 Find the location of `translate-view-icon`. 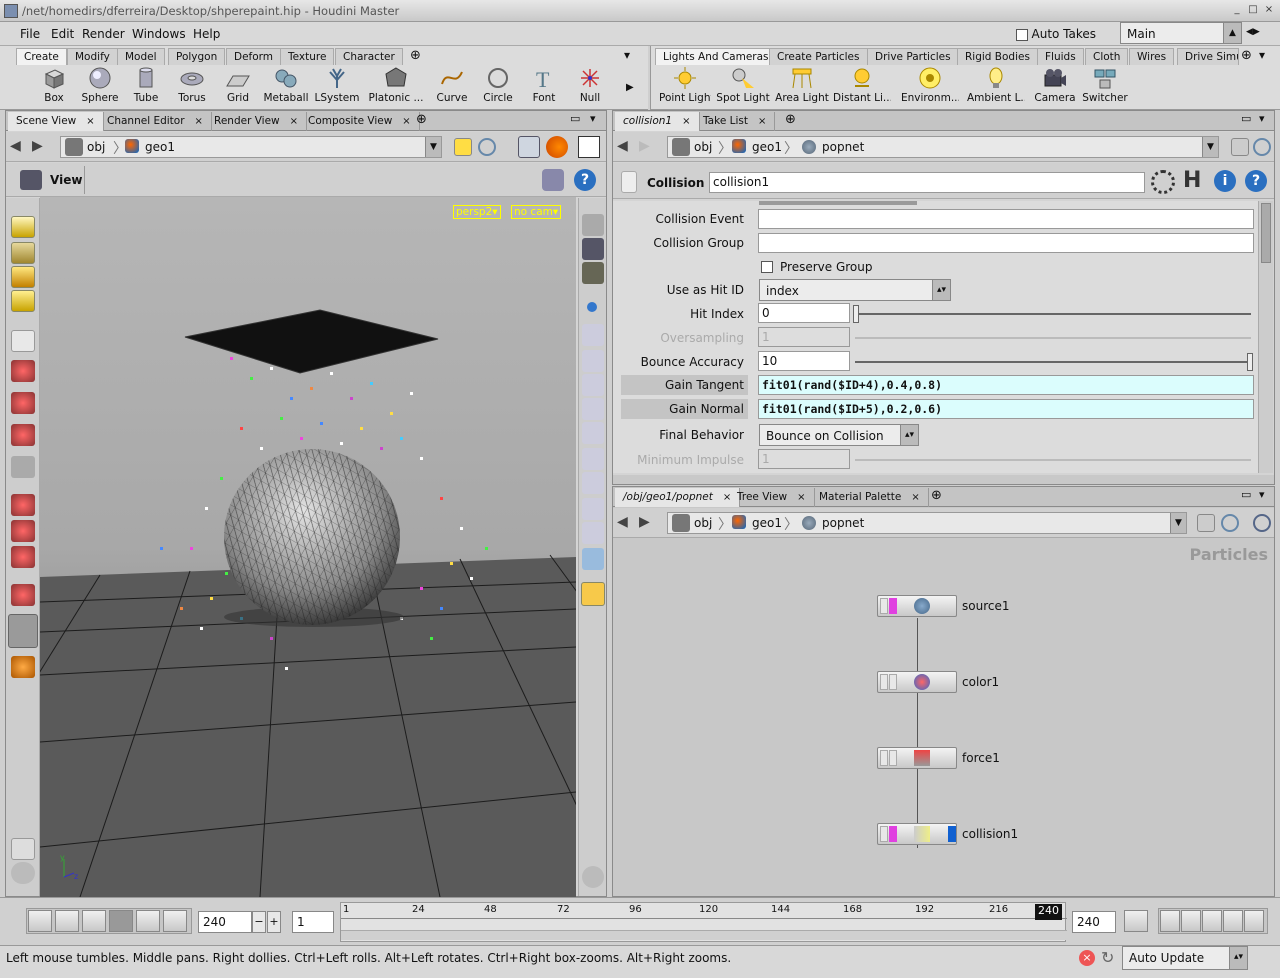

translate-view-icon is located at coordinates (23, 435).